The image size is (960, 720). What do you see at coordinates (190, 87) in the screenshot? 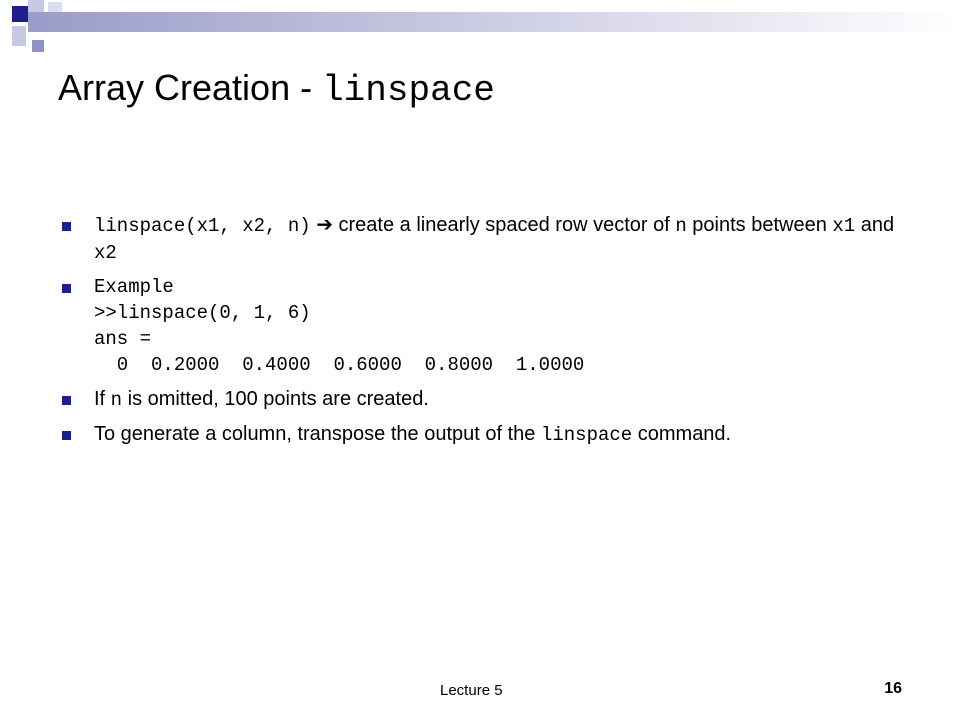
I see `title-text: Array Creation -` at bounding box center [190, 87].